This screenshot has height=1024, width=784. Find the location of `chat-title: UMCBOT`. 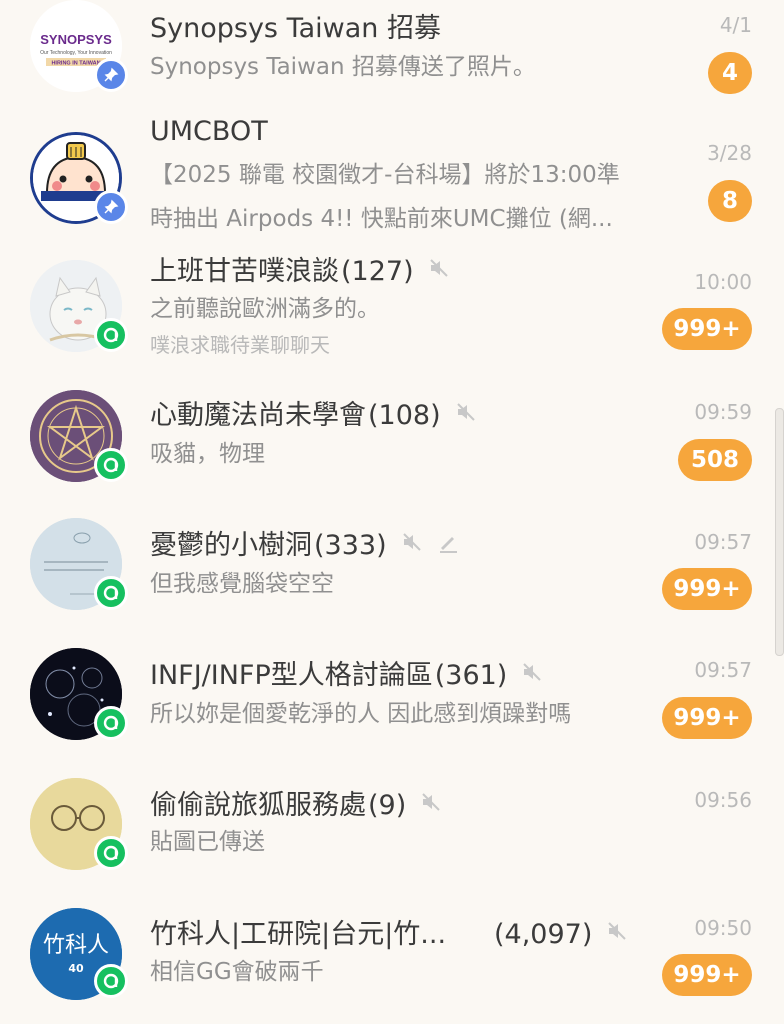

chat-title: UMCBOT is located at coordinates (209, 131).